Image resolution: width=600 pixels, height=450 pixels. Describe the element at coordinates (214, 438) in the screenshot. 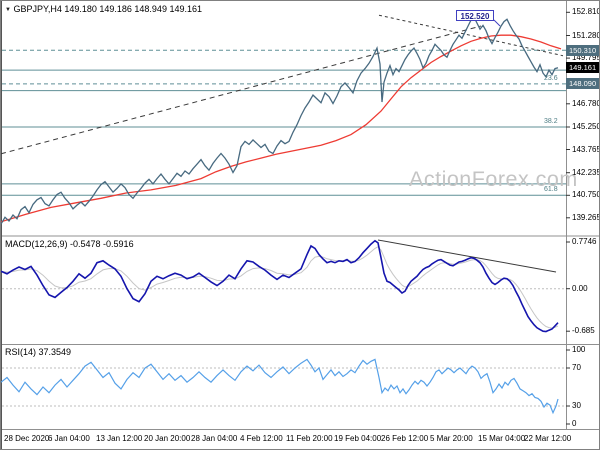

I see `x-axis-label: 28 Jan 04:00` at that location.